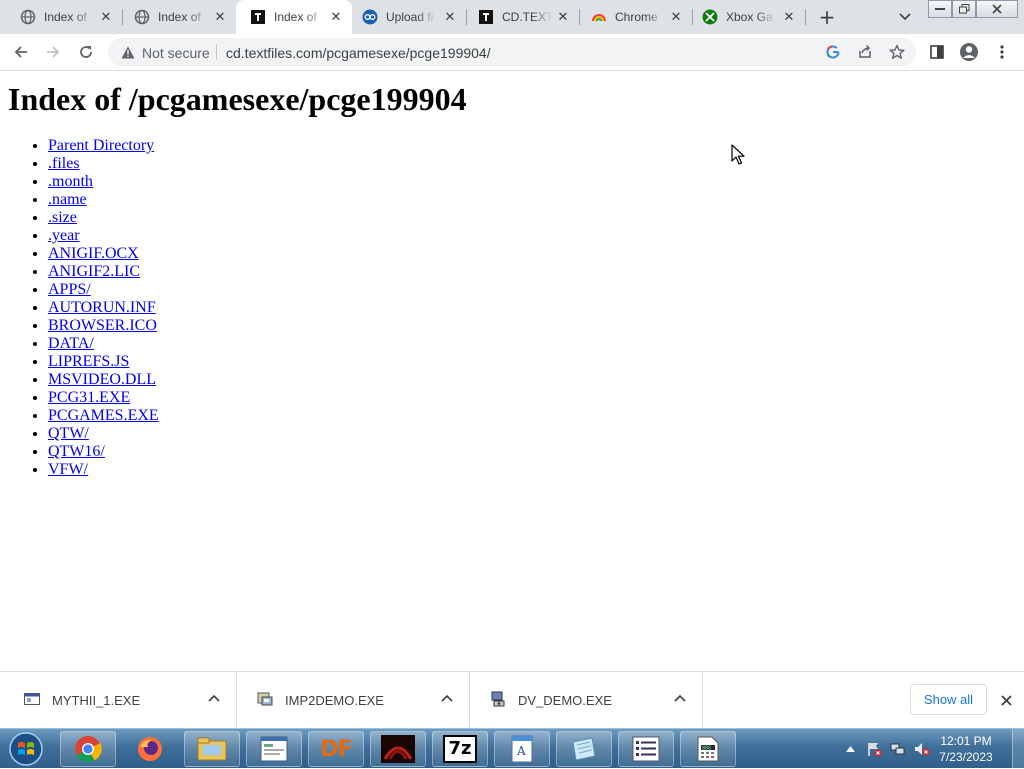 The height and width of the screenshot is (769, 1024). I want to click on profile-avatar-icon, so click(969, 52).